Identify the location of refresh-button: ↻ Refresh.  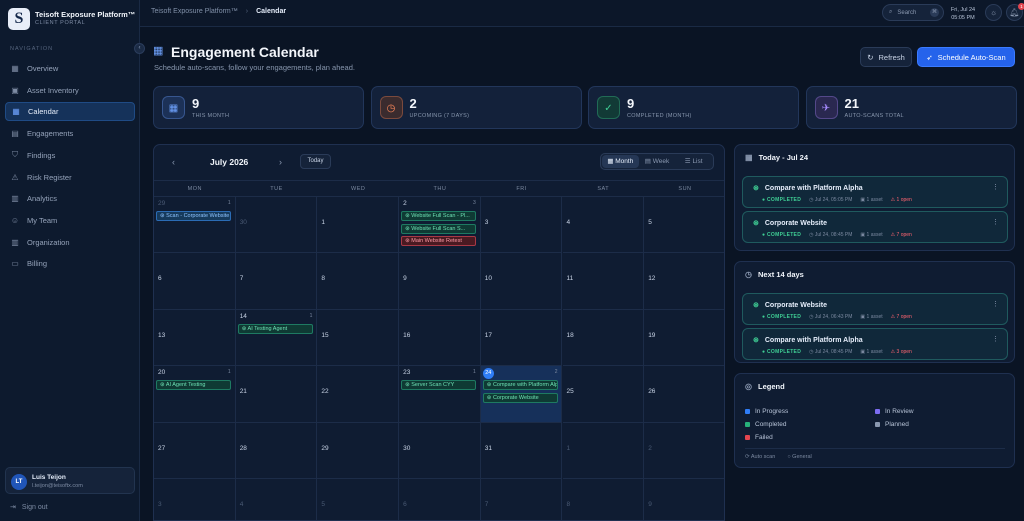
(886, 57).